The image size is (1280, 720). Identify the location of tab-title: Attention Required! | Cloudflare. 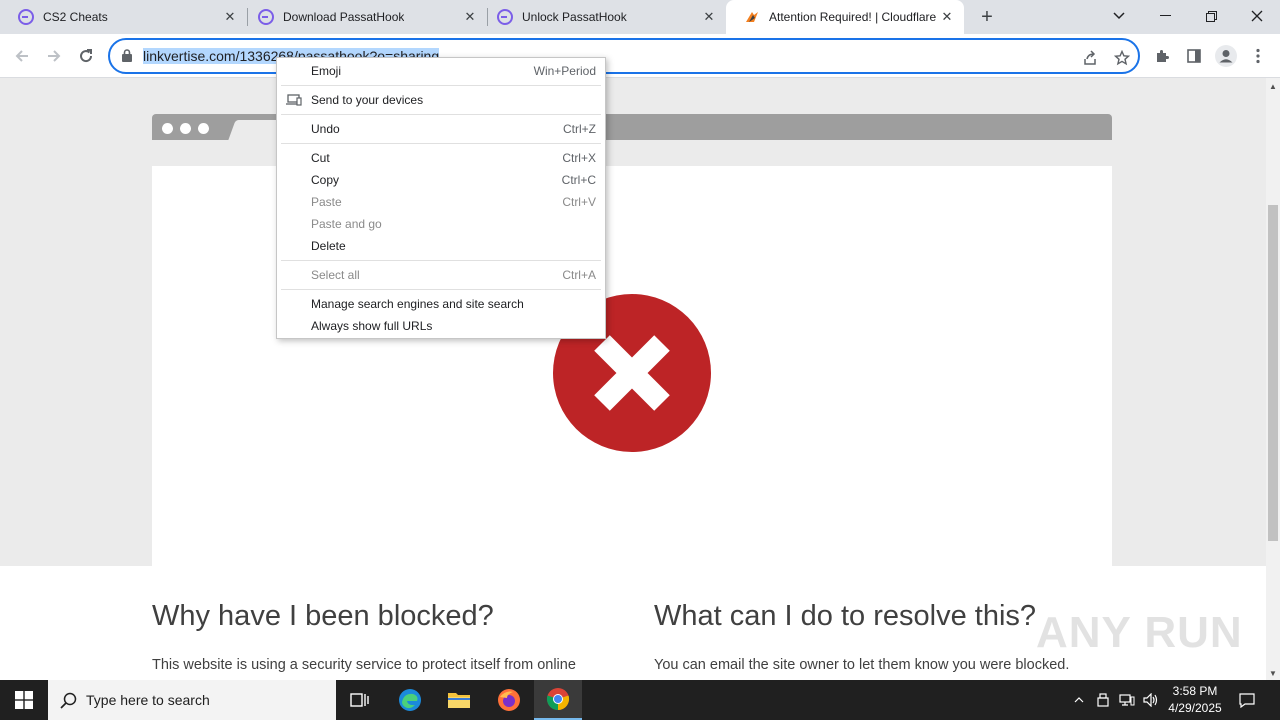
(853, 17).